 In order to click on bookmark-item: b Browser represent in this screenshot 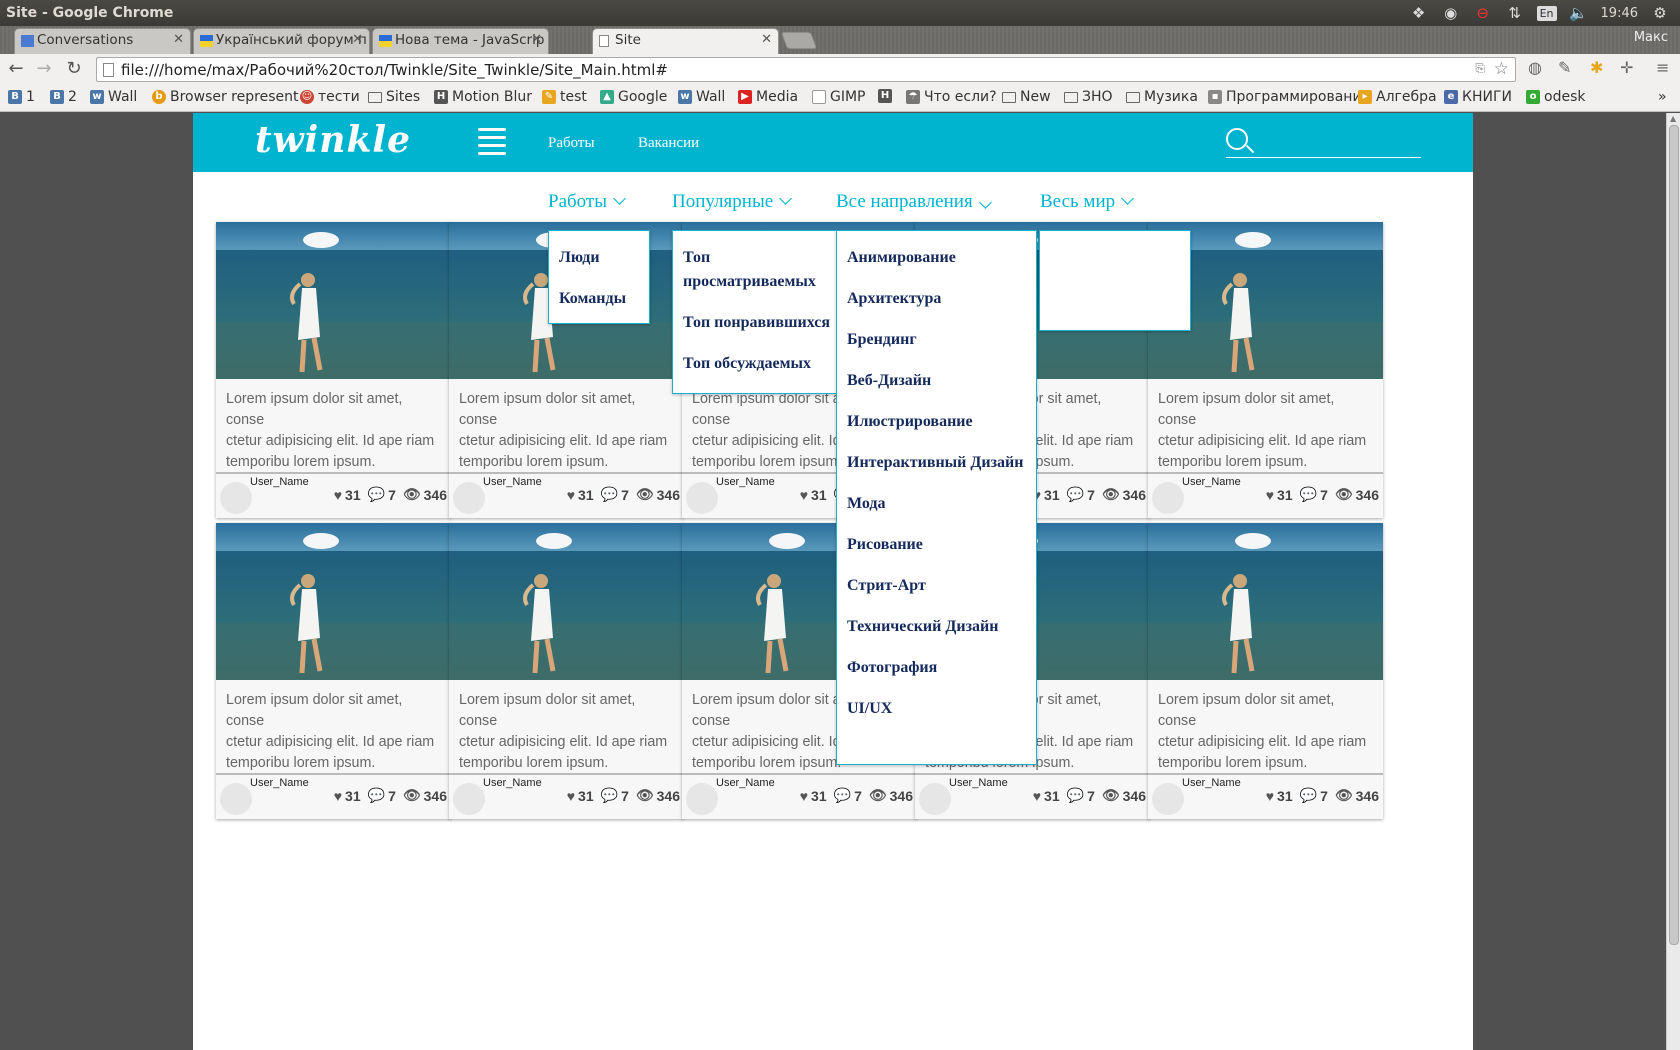, I will do `click(225, 97)`.